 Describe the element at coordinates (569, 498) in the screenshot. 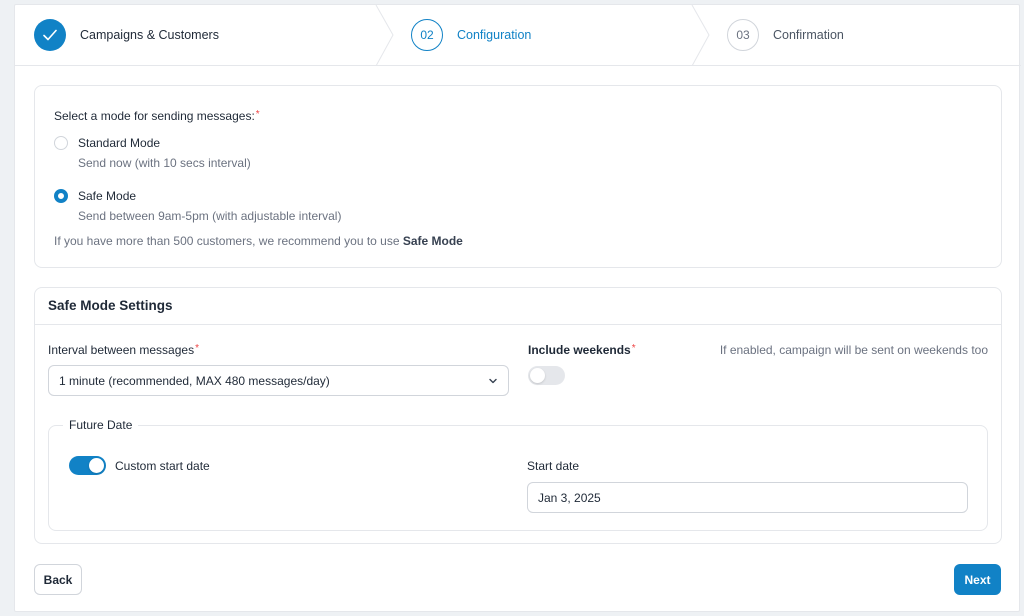

I see `start-date-value: Jan 3, 2025` at that location.